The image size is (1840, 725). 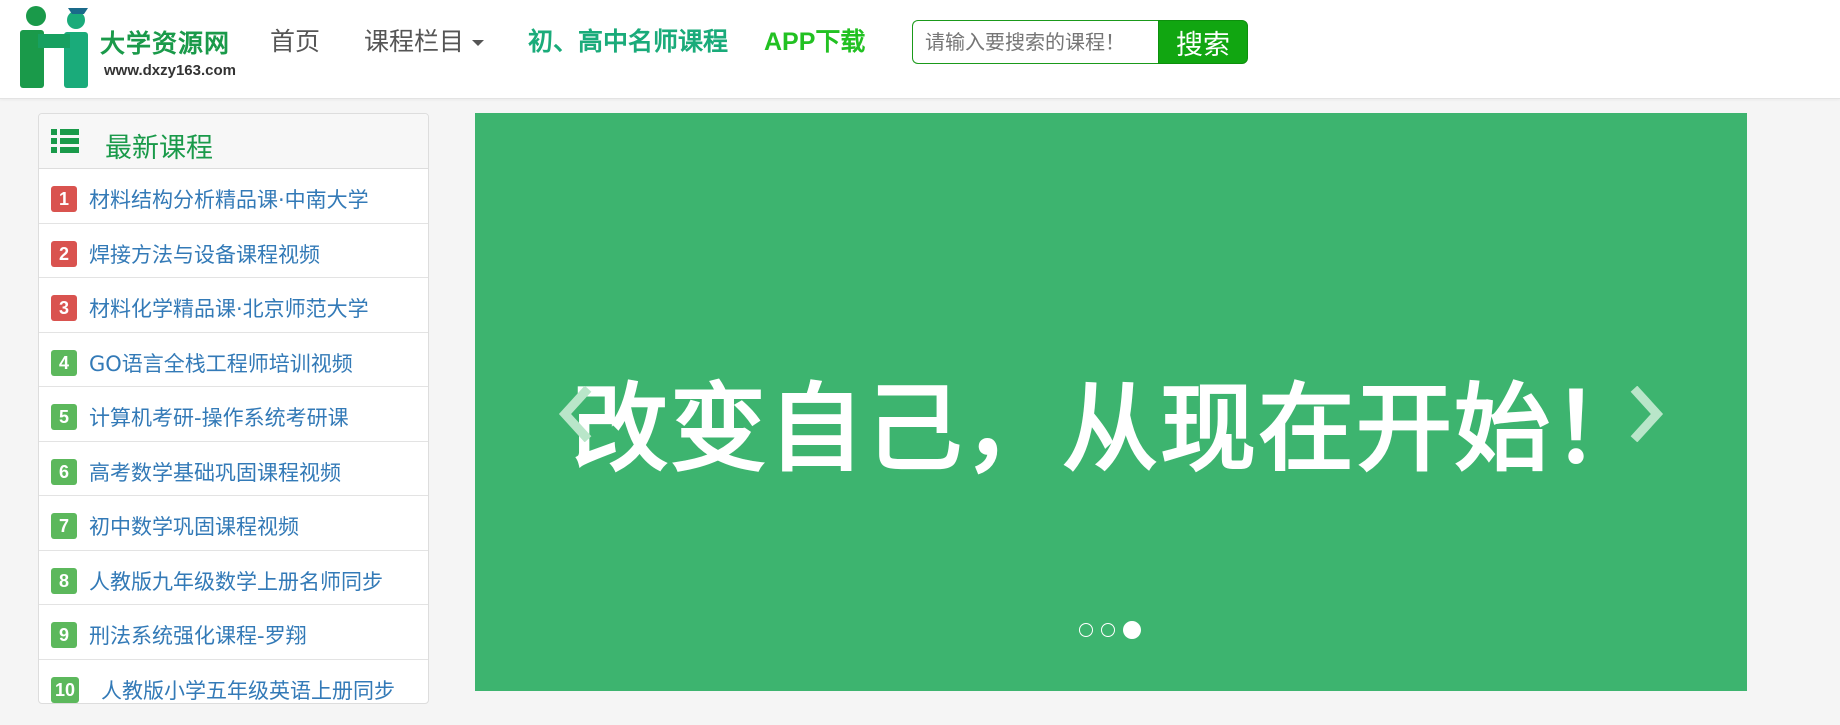 I want to click on carousel-dot-active, so click(x=1132, y=630).